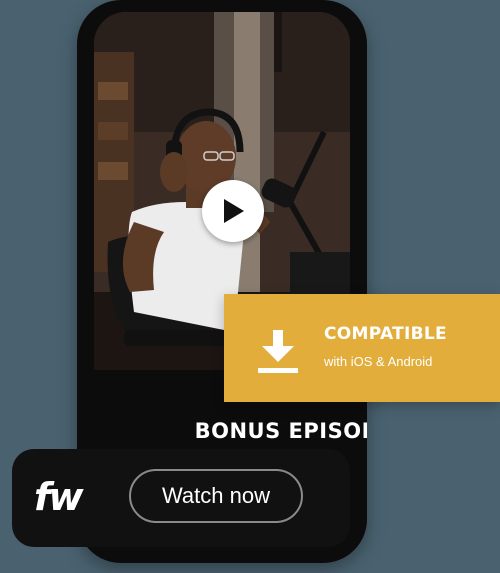 This screenshot has width=500, height=573. I want to click on compatibility-badge: COMPATIBLE with iOS & Android, so click(362, 348).